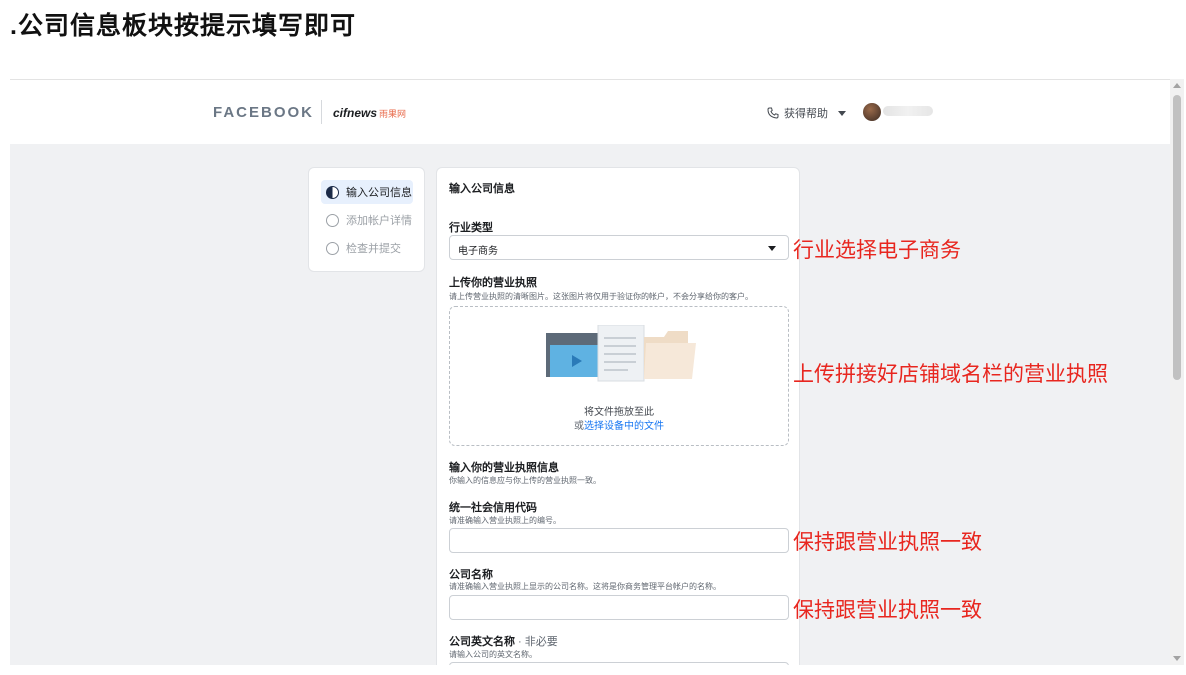 This screenshot has height=675, width=1186. I want to click on industry-select: 电子商务, so click(619, 247).